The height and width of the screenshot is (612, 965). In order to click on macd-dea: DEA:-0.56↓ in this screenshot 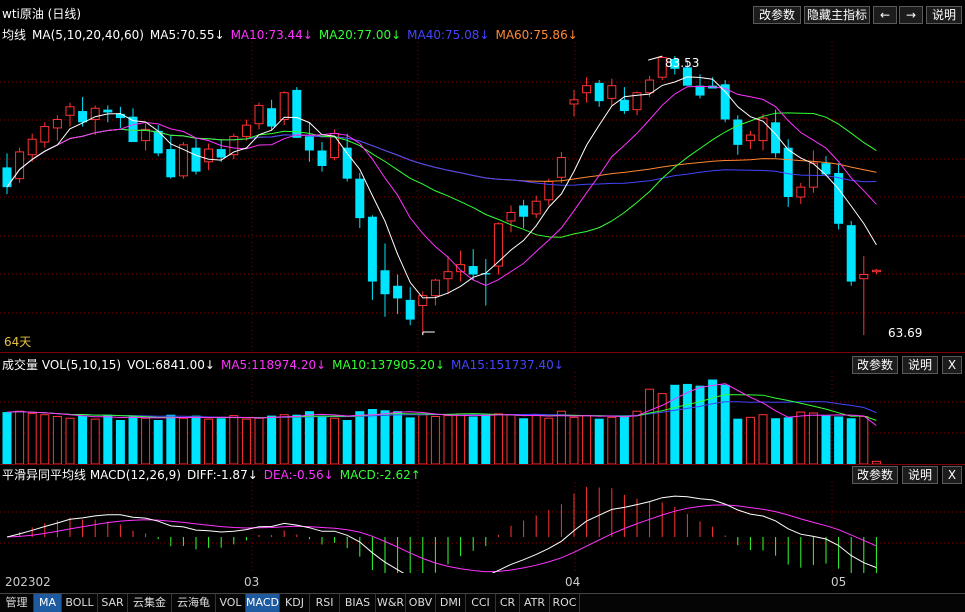, I will do `click(298, 475)`.